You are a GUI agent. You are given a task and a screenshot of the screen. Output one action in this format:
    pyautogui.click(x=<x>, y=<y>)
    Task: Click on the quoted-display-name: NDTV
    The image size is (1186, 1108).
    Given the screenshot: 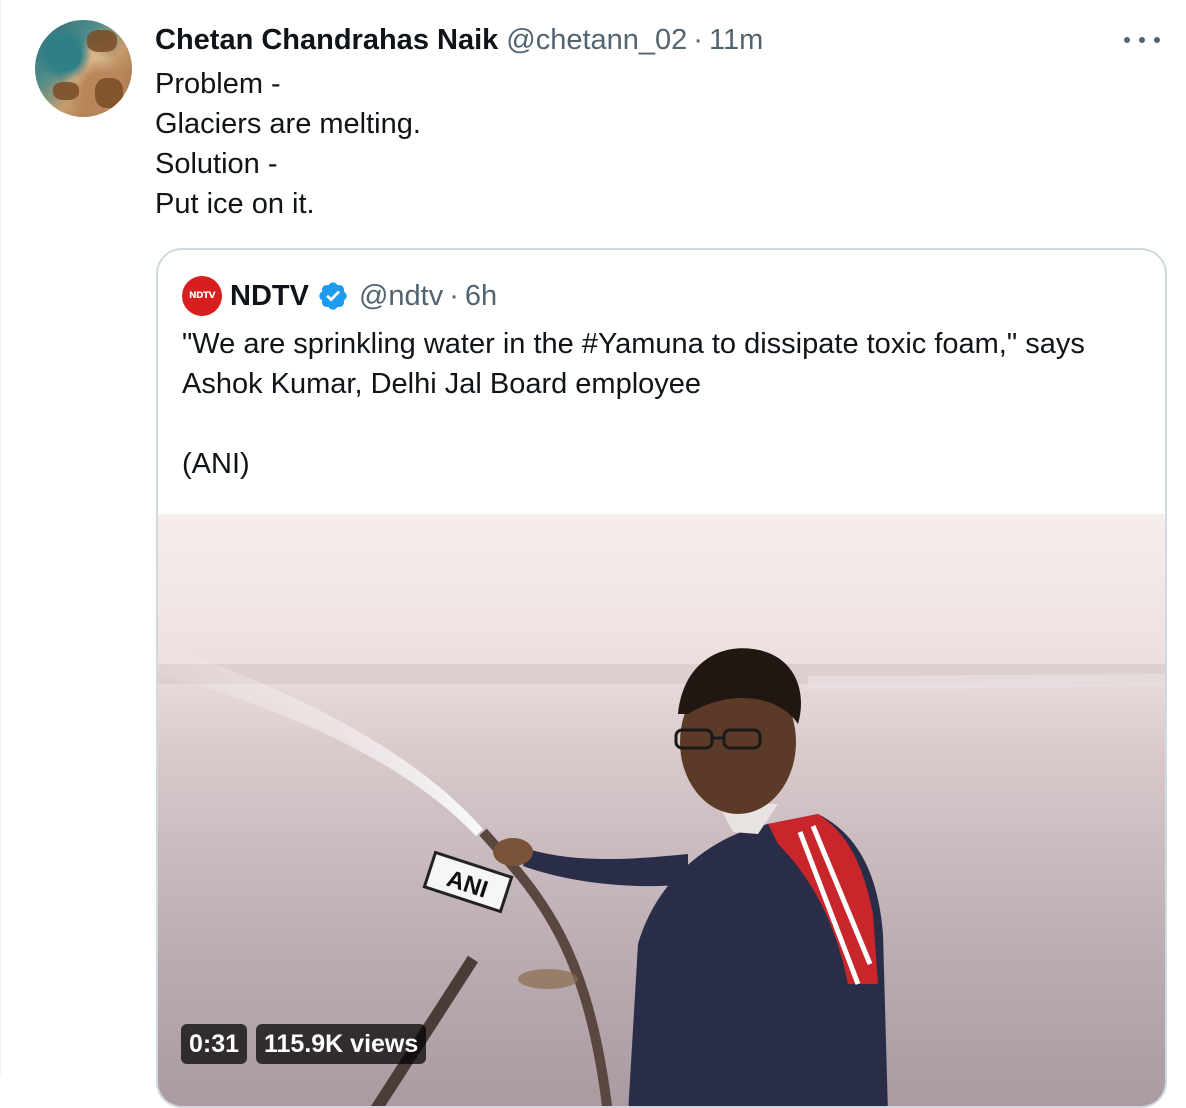 What is the action you would take?
    pyautogui.click(x=269, y=296)
    